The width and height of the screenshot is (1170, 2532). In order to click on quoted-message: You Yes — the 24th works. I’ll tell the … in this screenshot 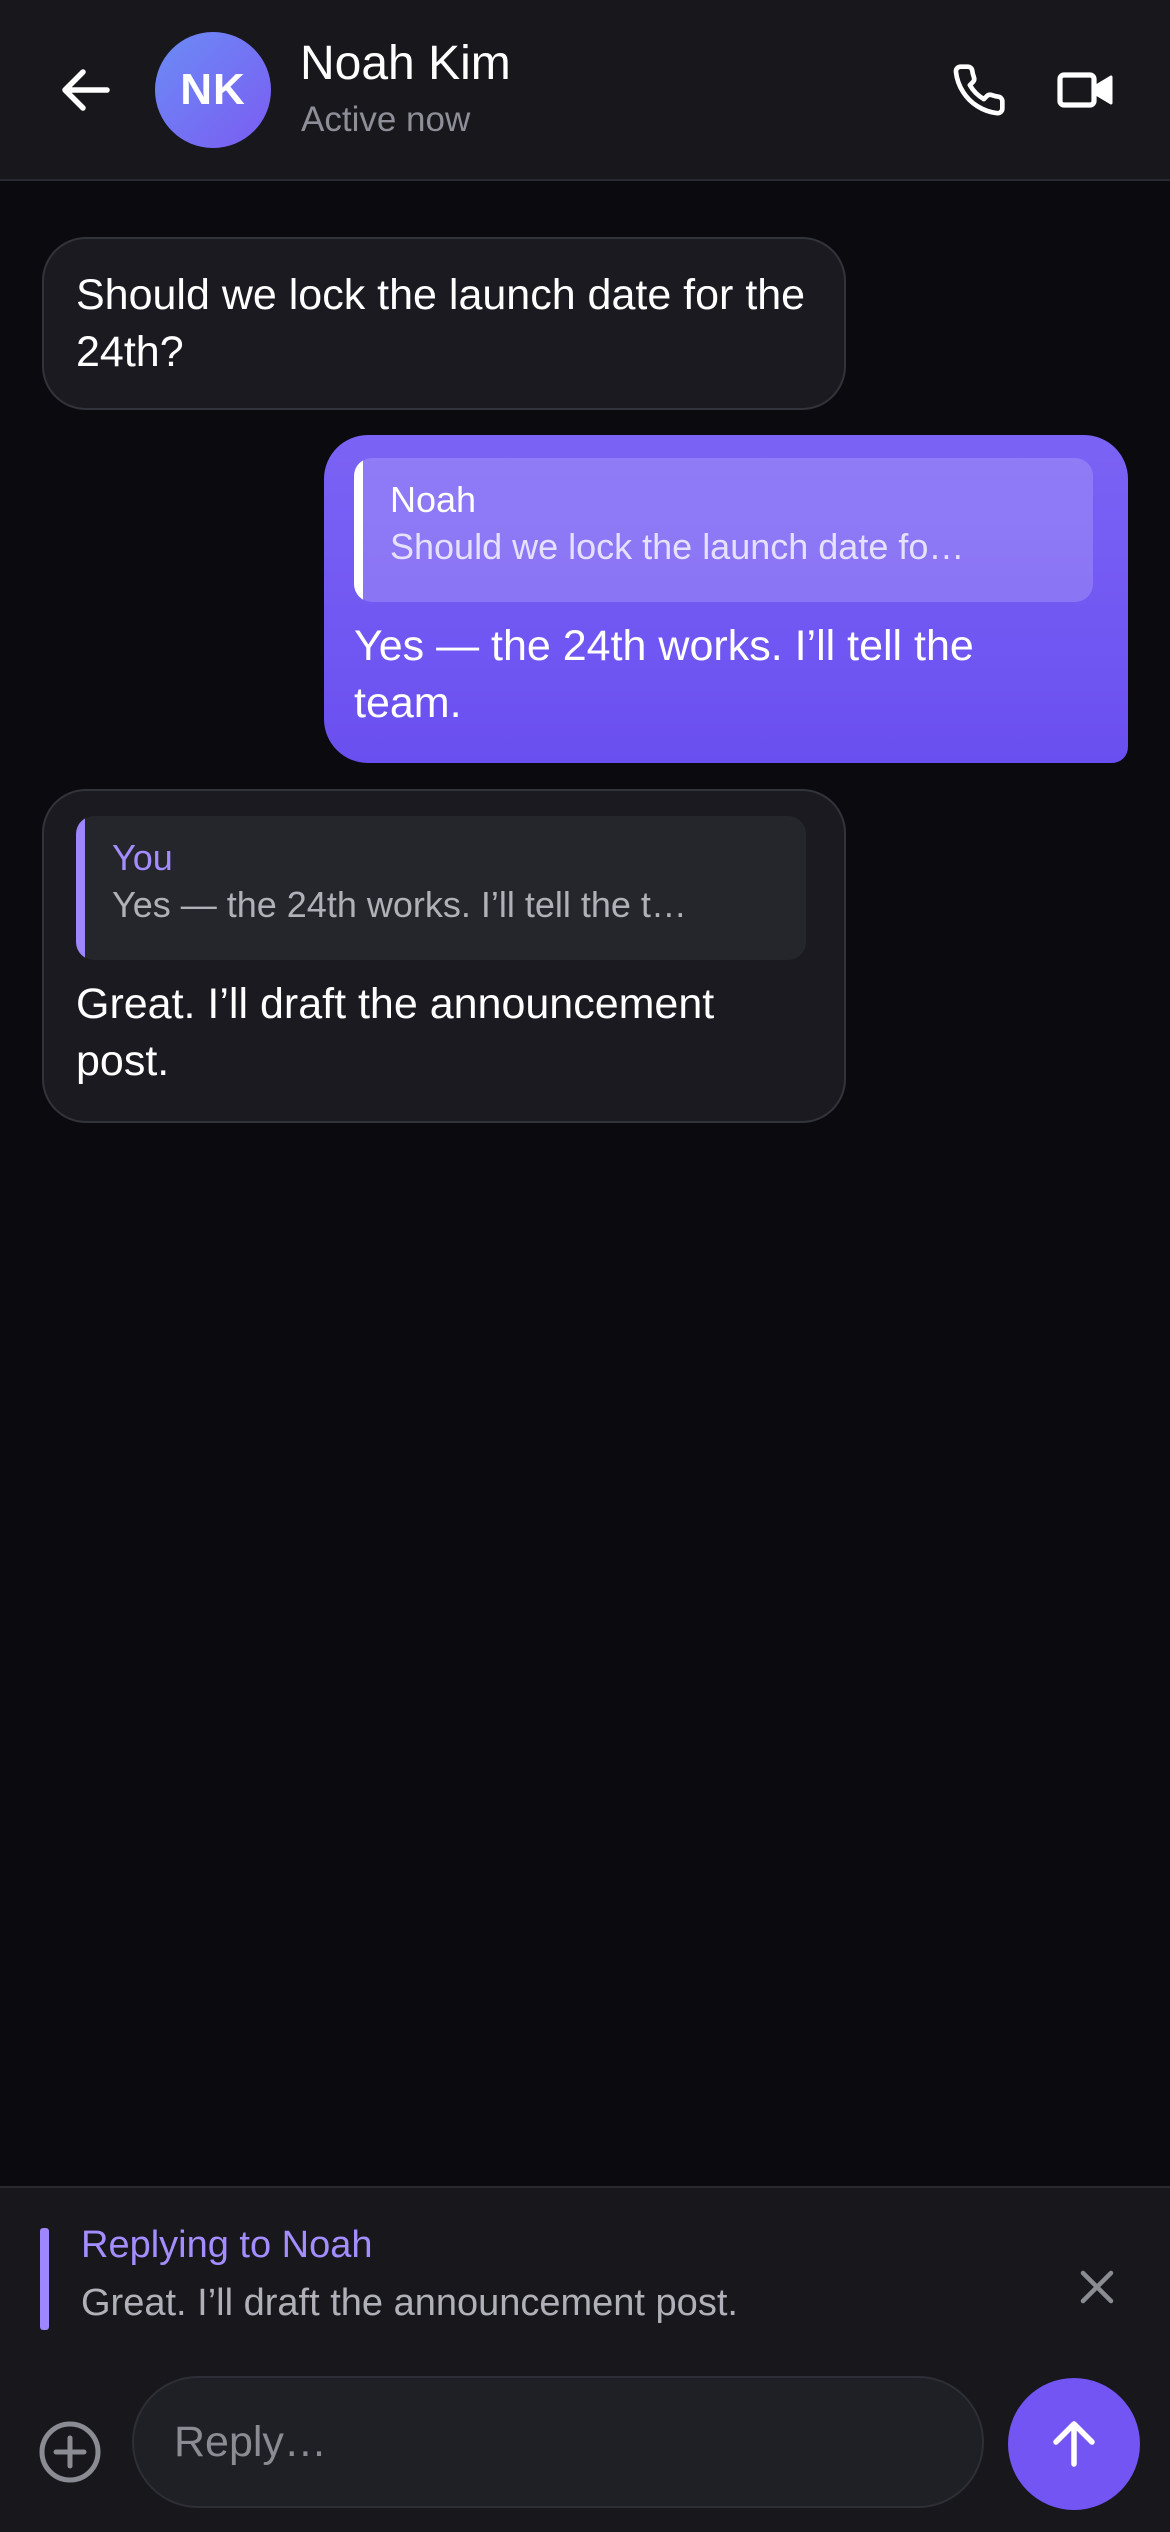, I will do `click(441, 888)`.